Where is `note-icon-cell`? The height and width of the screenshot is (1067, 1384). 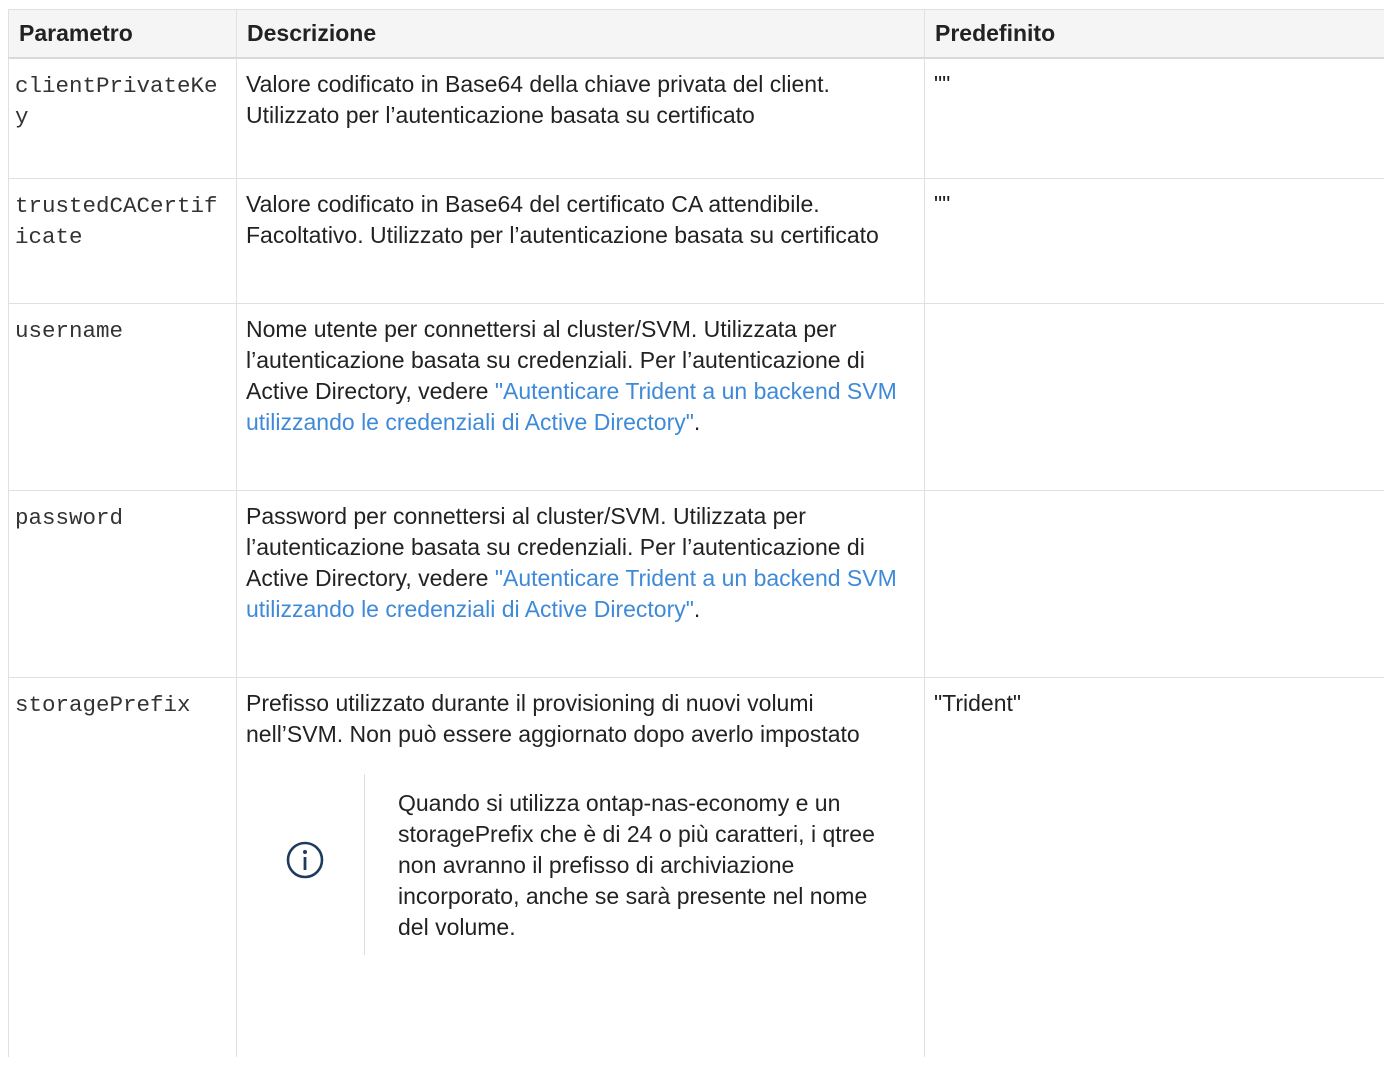 note-icon-cell is located at coordinates (305, 864).